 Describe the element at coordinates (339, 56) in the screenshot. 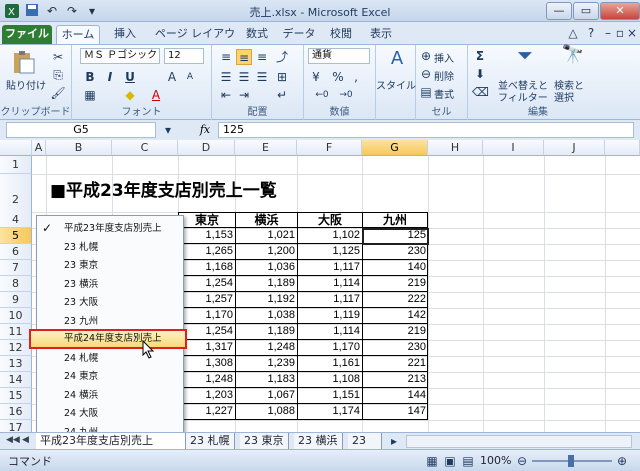

I see `number-format-combo: 通貨` at that location.